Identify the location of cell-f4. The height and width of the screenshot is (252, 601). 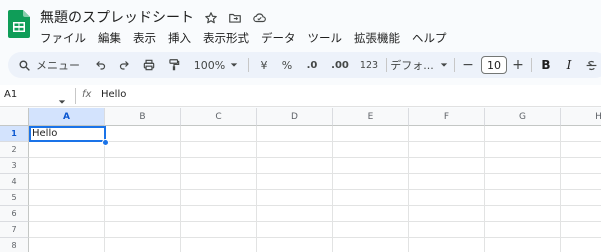
(447, 182).